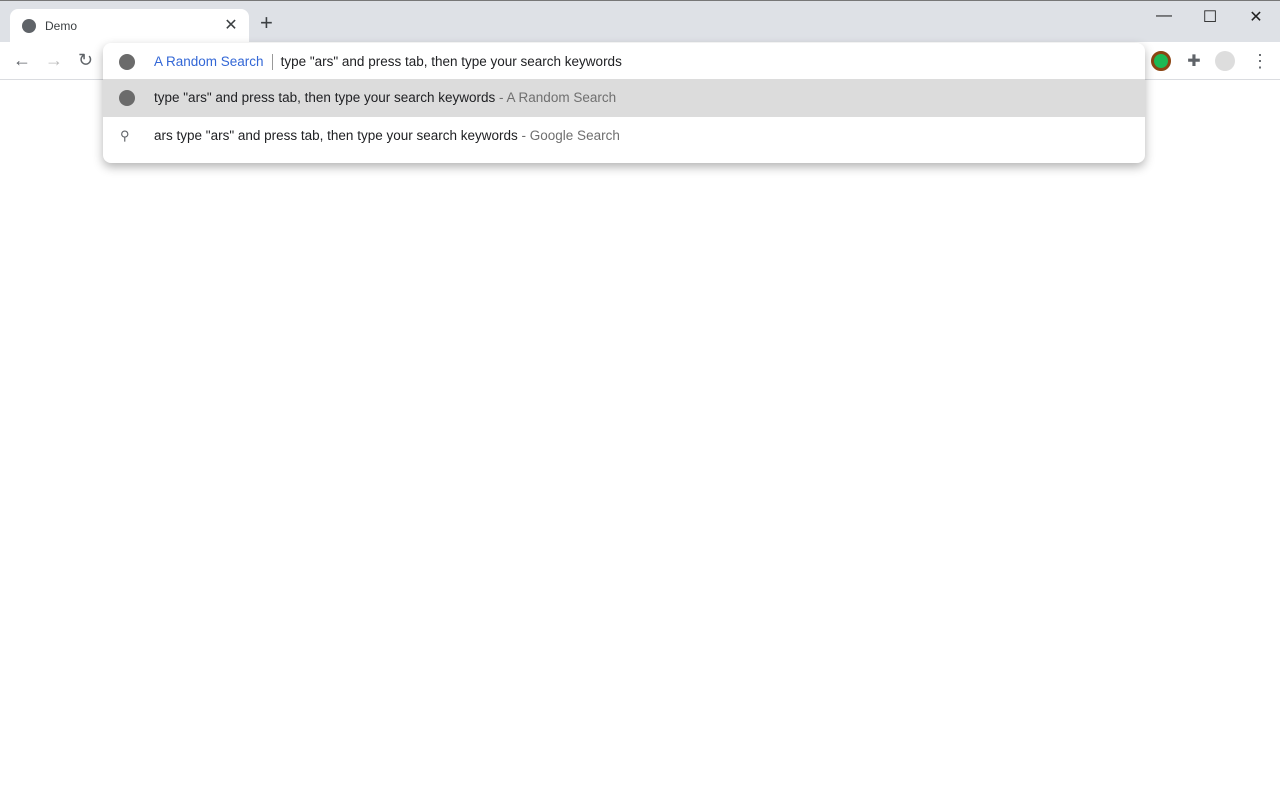  Describe the element at coordinates (1225, 61) in the screenshot. I see `profile-avatar` at that location.